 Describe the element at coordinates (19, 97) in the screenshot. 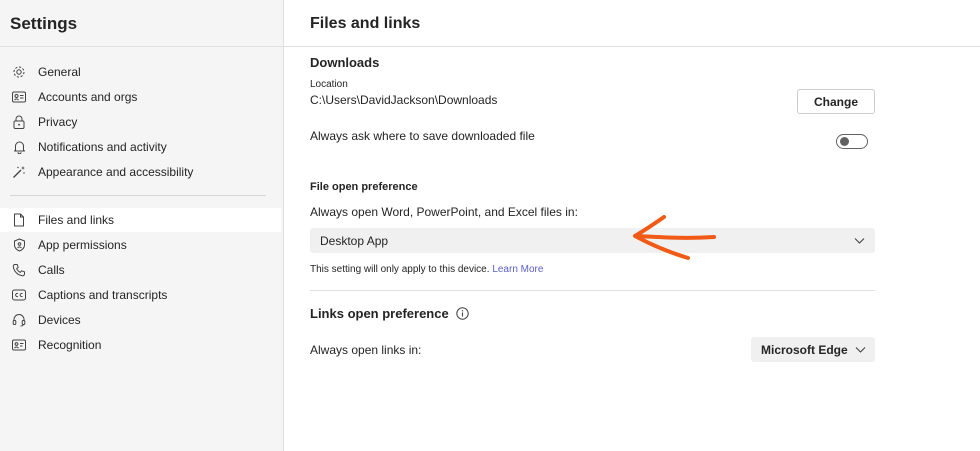

I see `id-card-icon` at that location.